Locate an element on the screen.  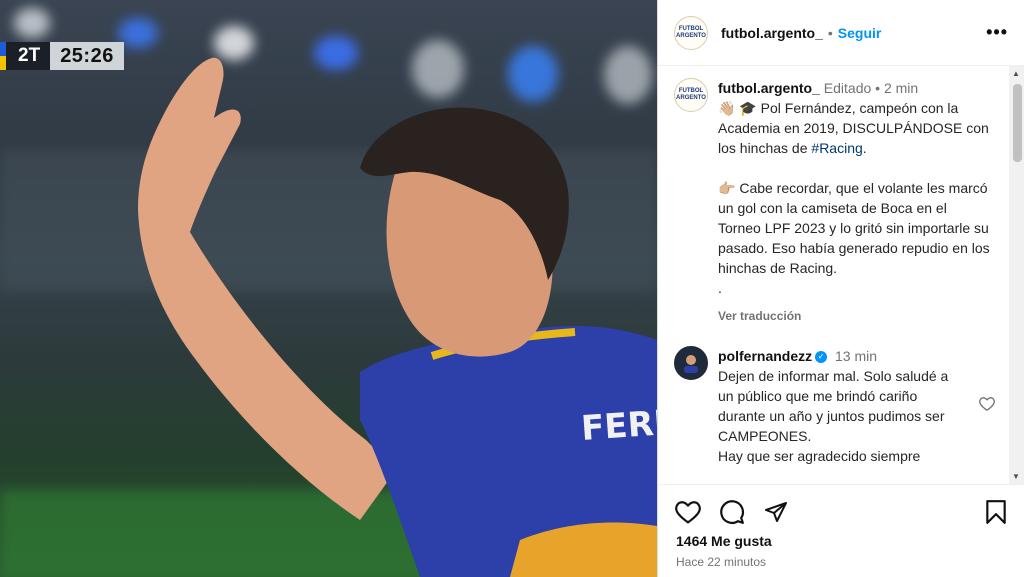
author-username: futbol.argento_ is located at coordinates (772, 33).